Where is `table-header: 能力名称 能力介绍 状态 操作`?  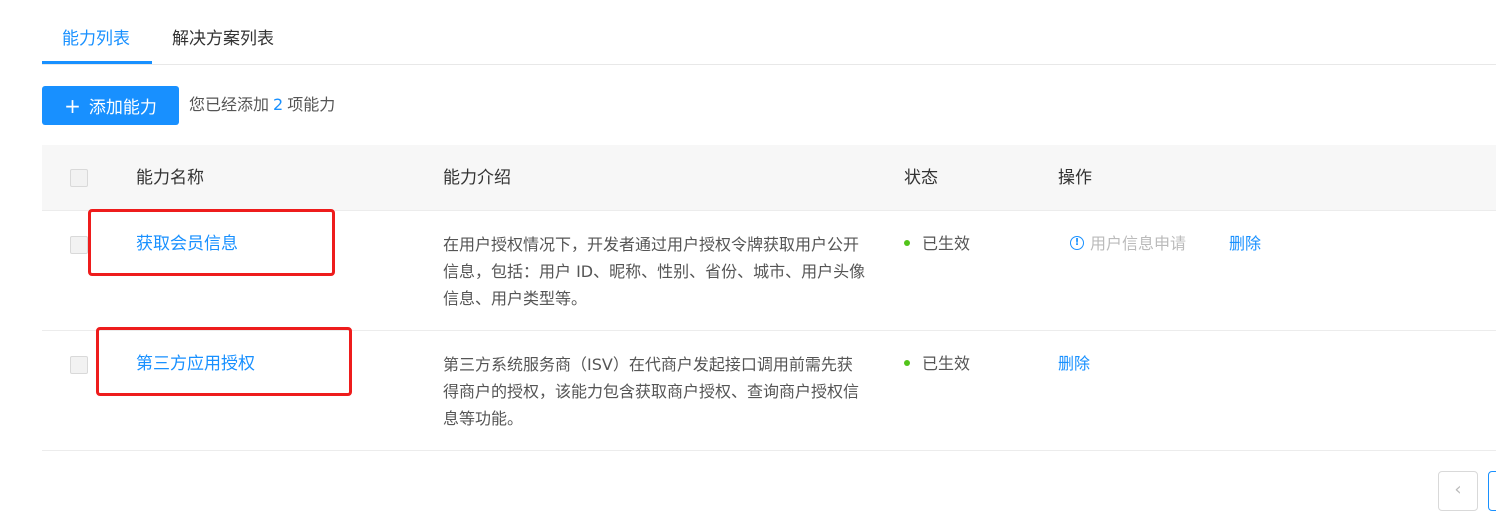 table-header: 能力名称 能力介绍 状态 操作 is located at coordinates (769, 178).